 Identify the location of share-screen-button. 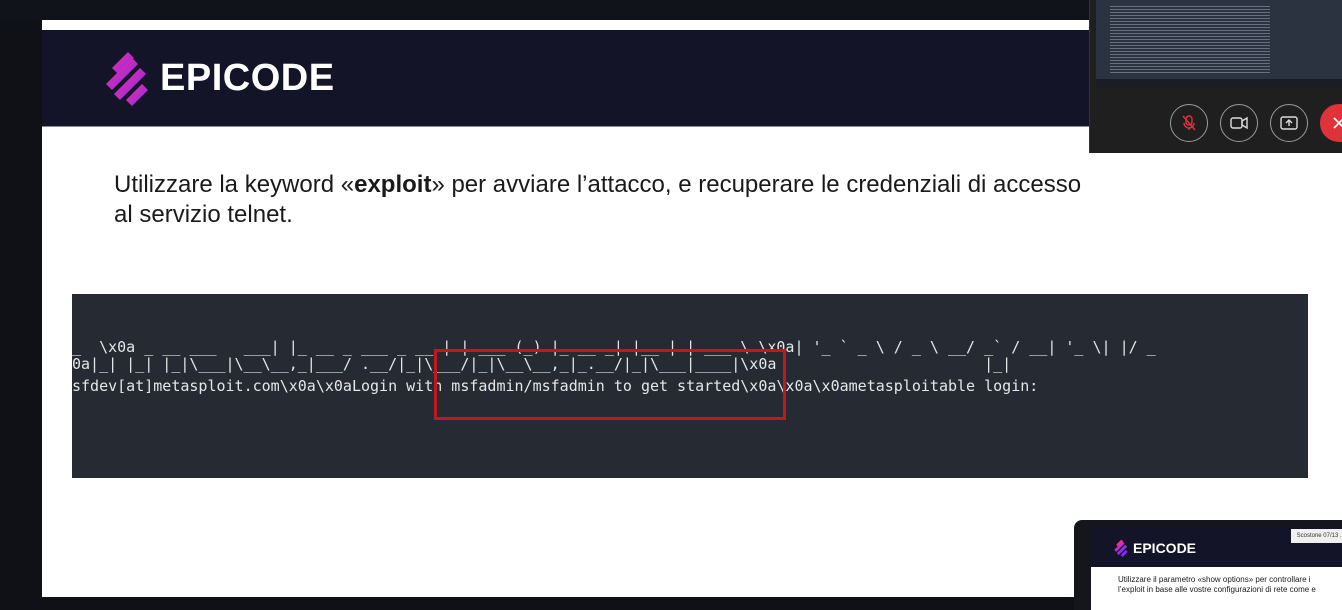
(1289, 123).